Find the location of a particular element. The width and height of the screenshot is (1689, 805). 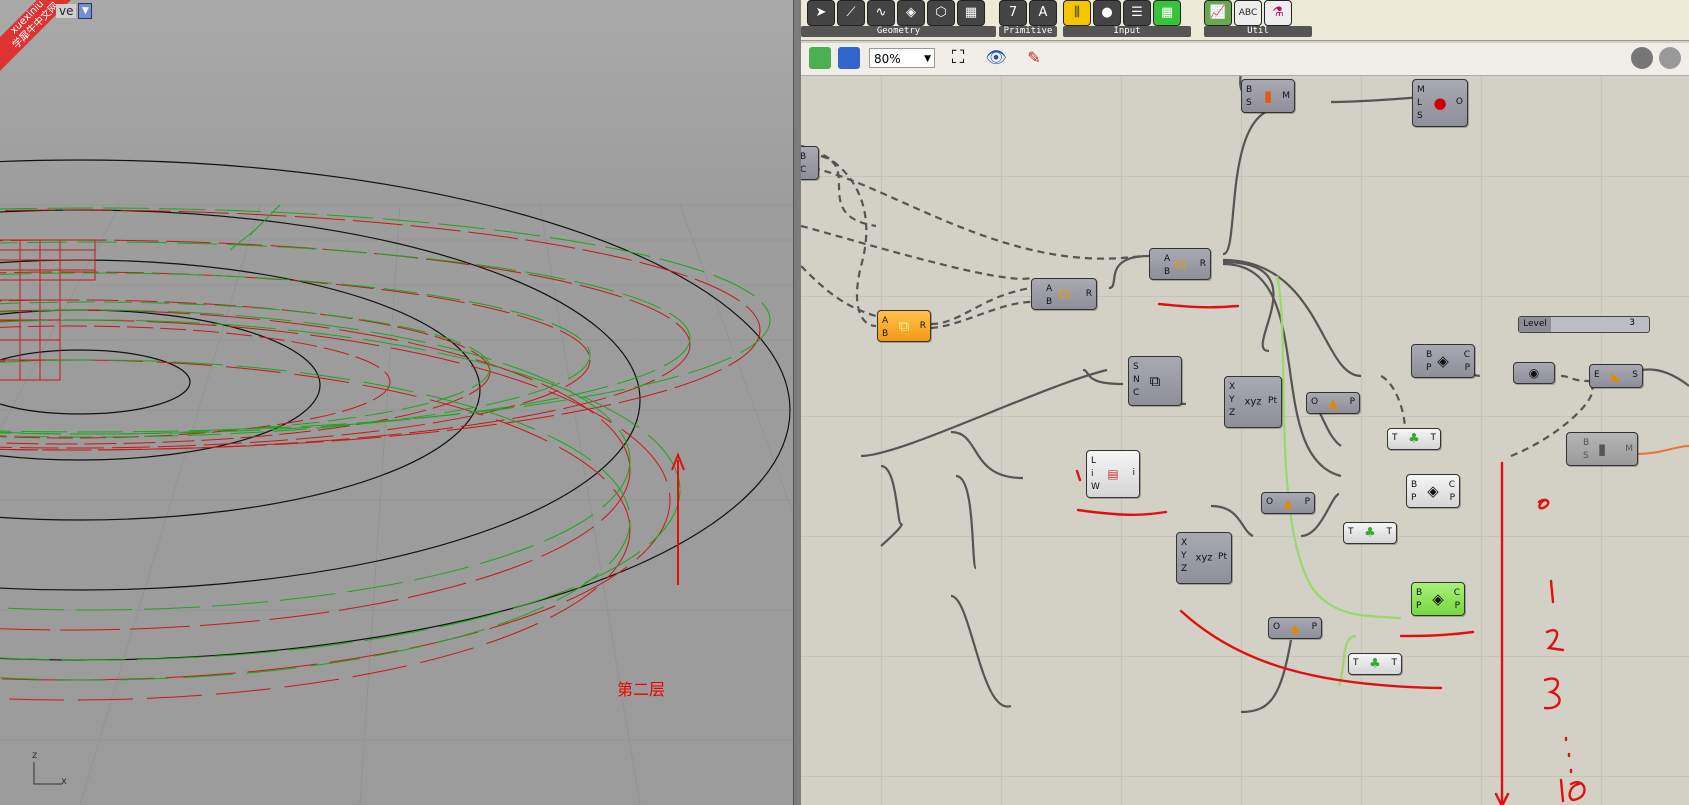

text-icon: A is located at coordinates (1043, 13).